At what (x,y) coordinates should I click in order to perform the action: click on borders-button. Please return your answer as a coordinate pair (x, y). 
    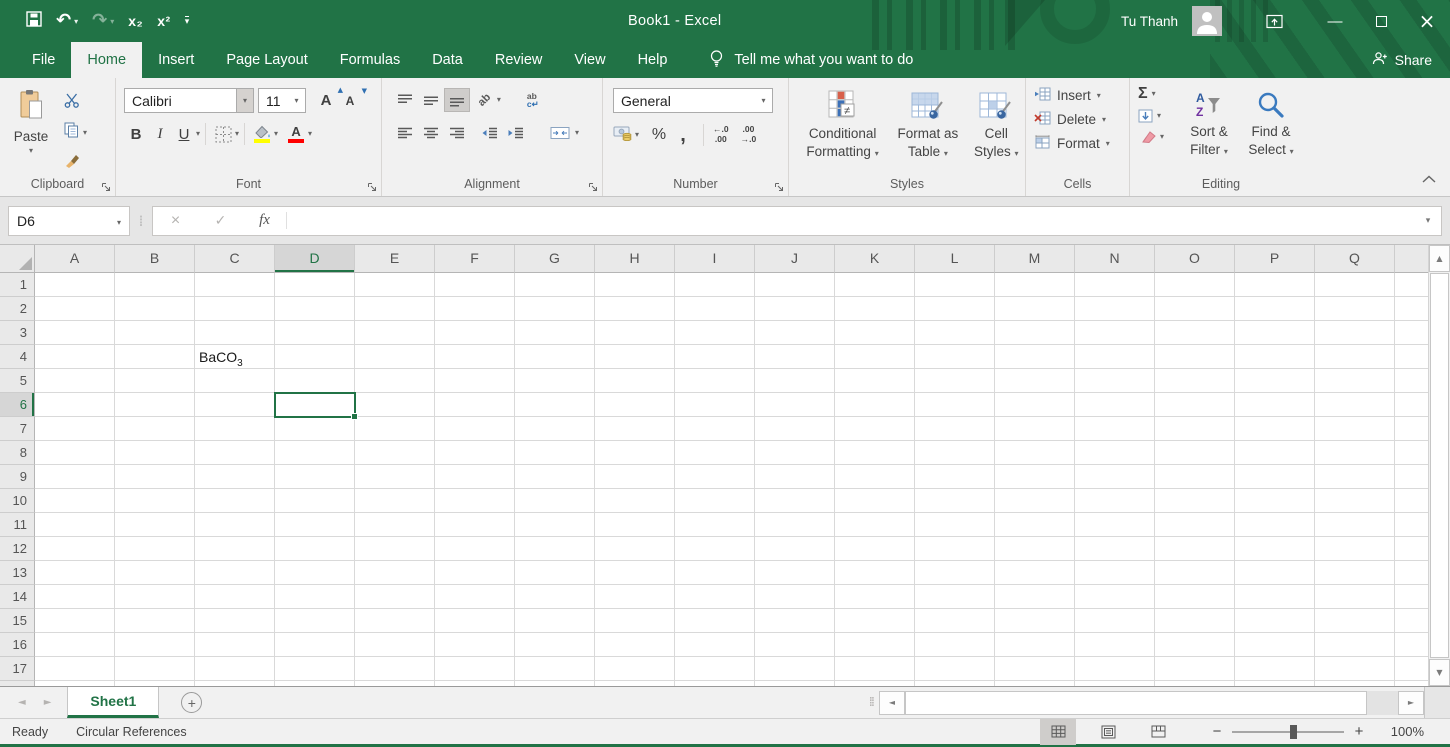
    Looking at the image, I should click on (223, 134).